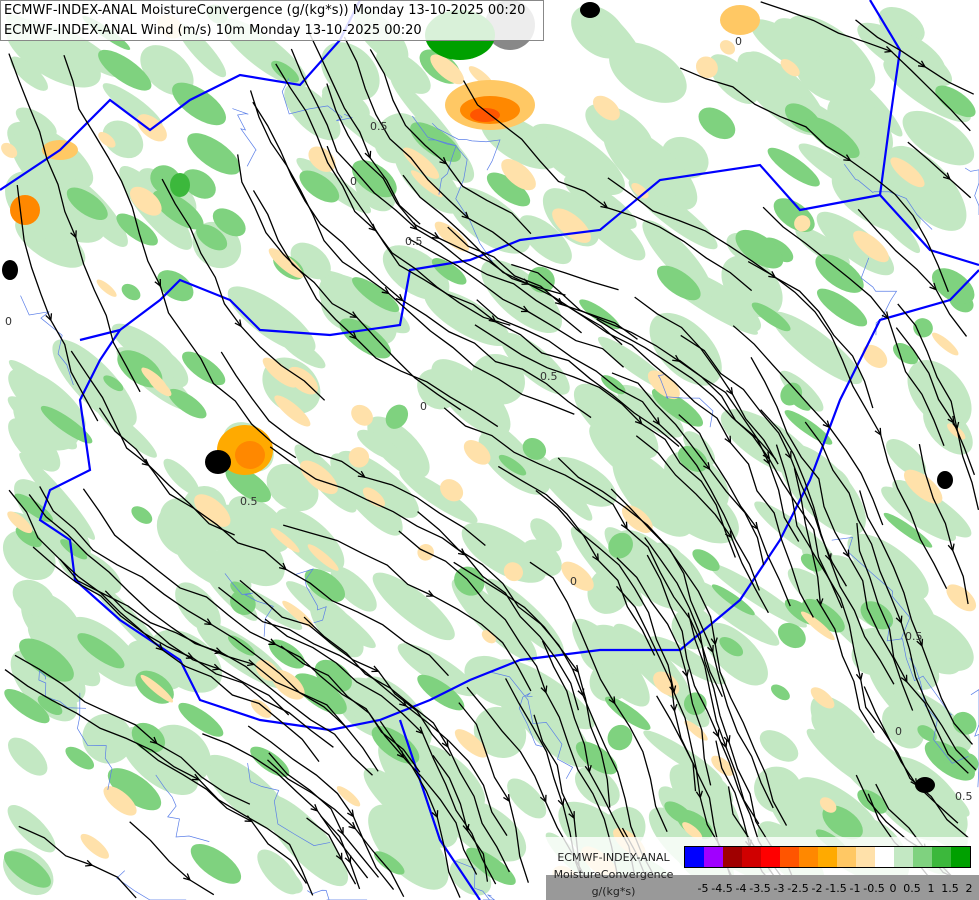  I want to click on legend-swatches, so click(827, 857).